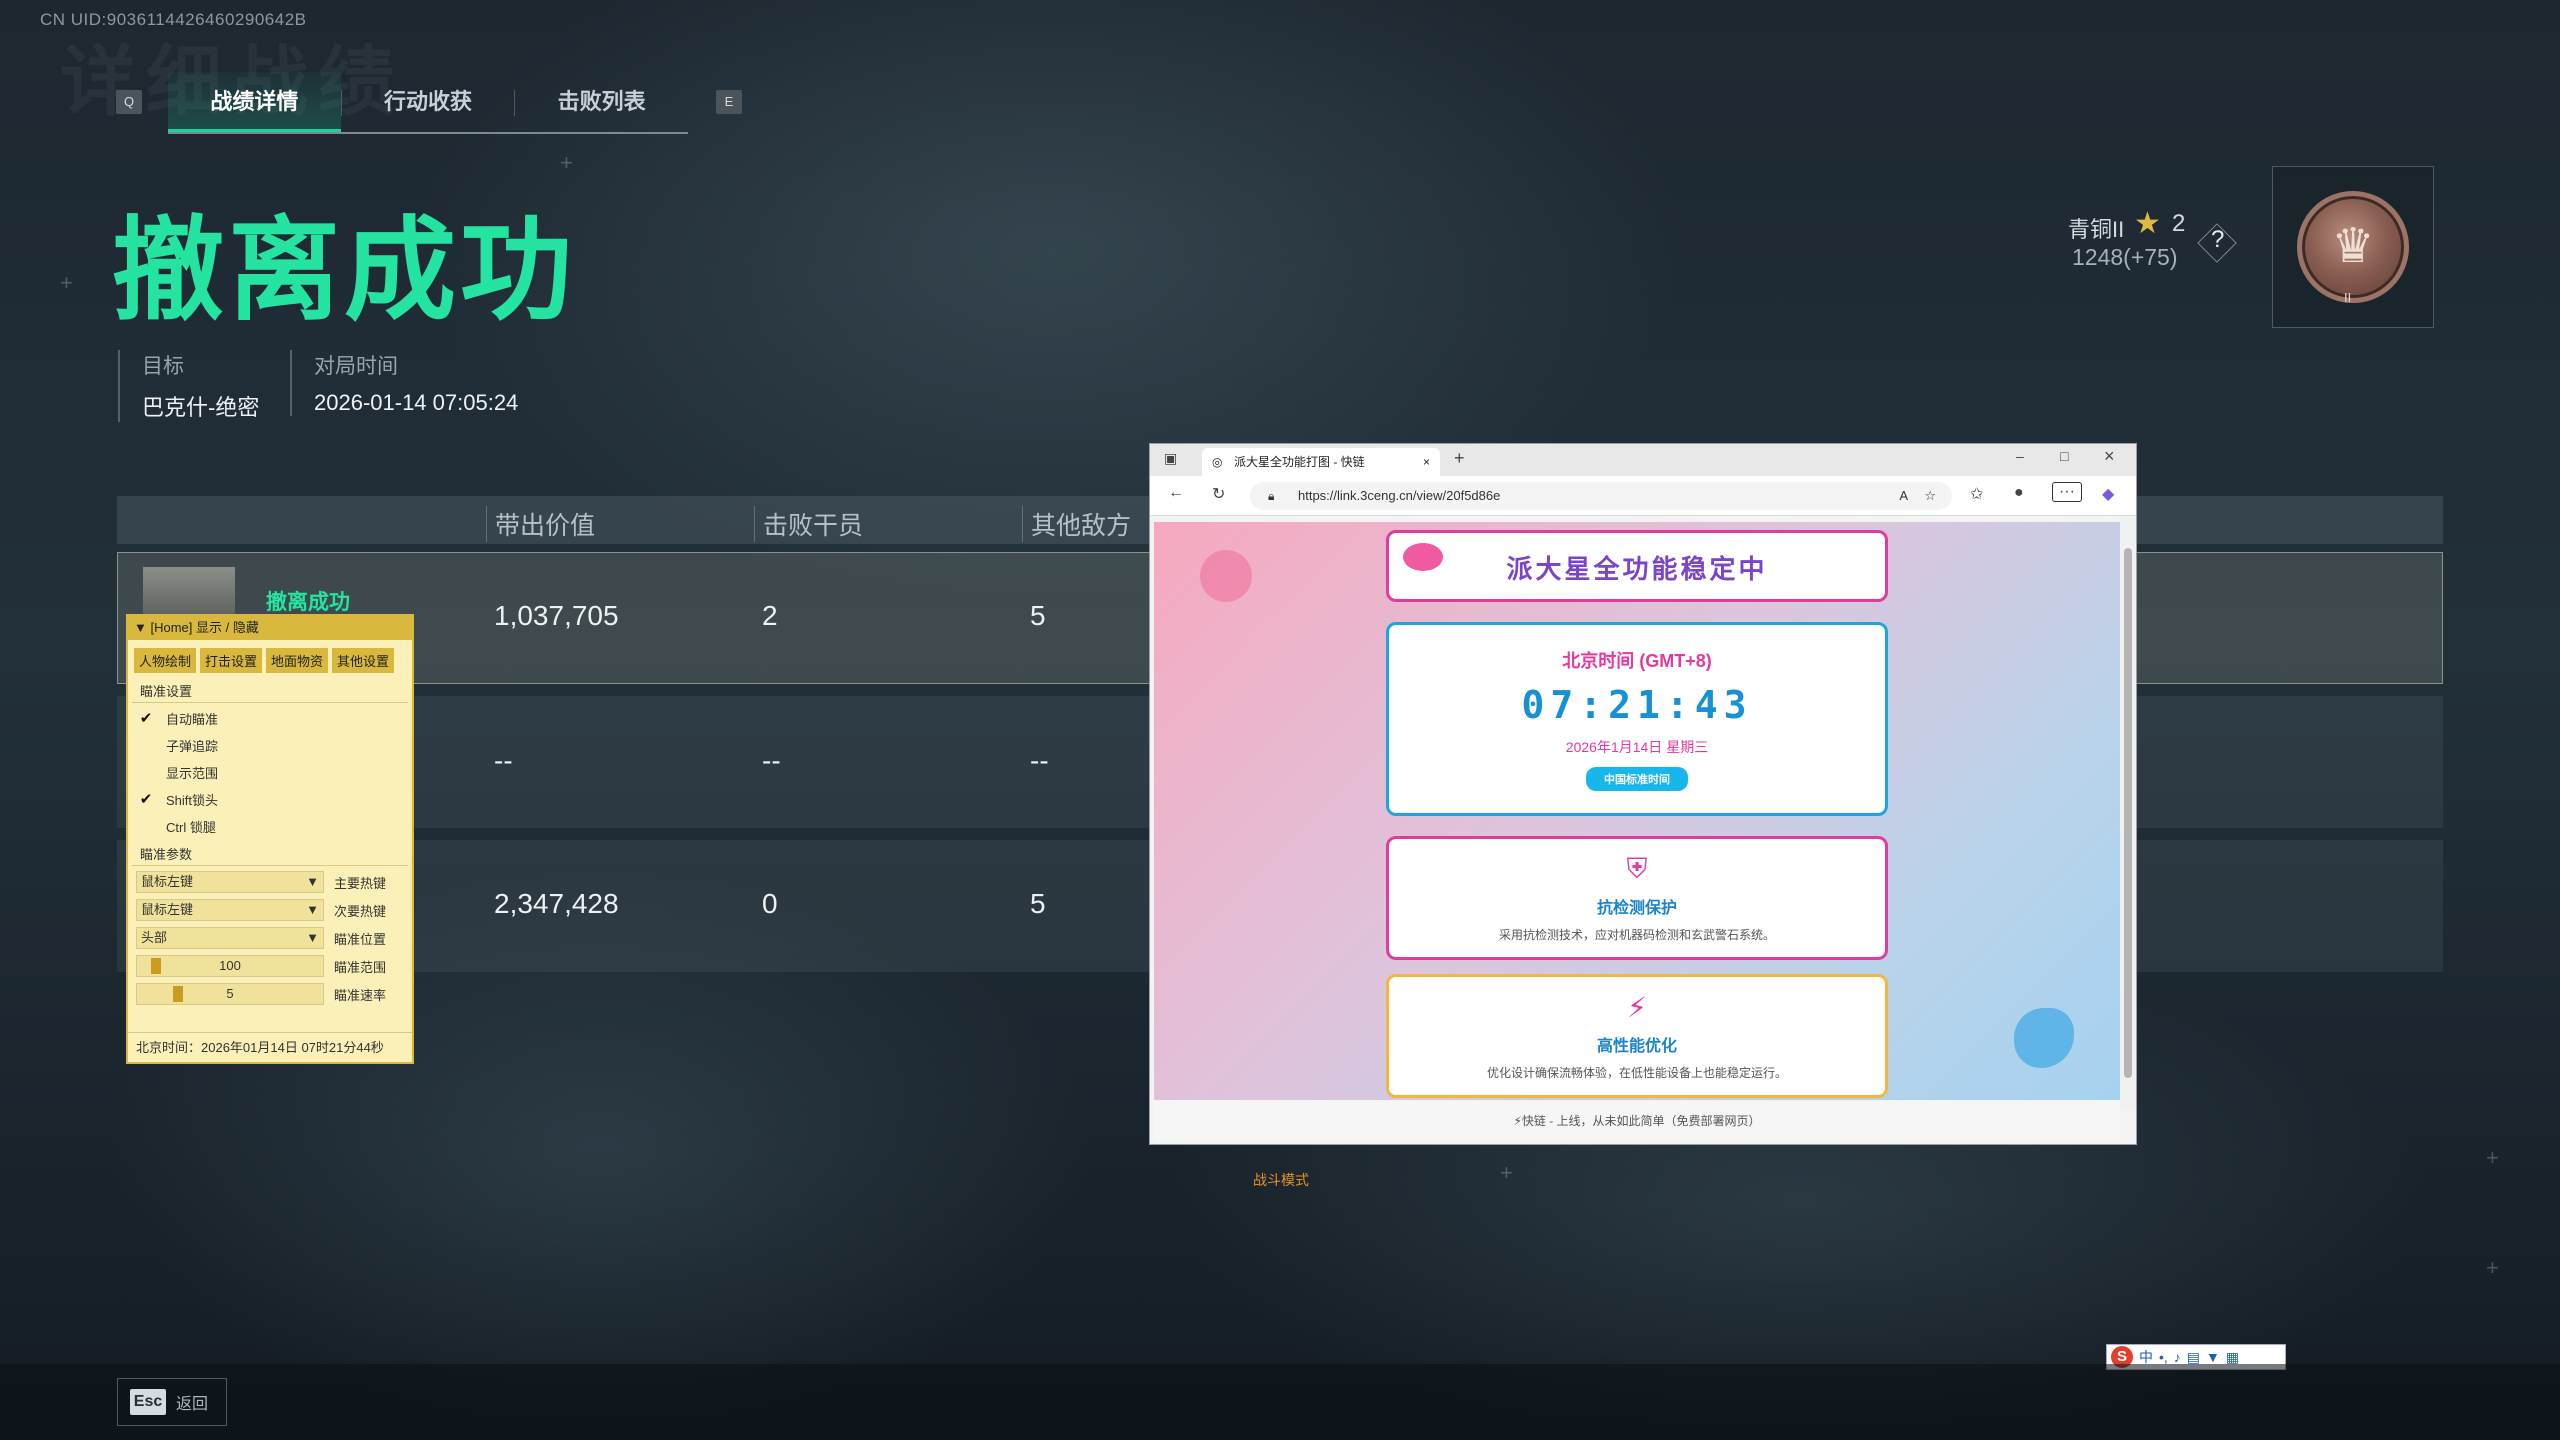 Image resolution: width=2560 pixels, height=1440 pixels. I want to click on overlay-footer-time: 北京时间：2026年01月14日 07时21分44秒, so click(270, 1047).